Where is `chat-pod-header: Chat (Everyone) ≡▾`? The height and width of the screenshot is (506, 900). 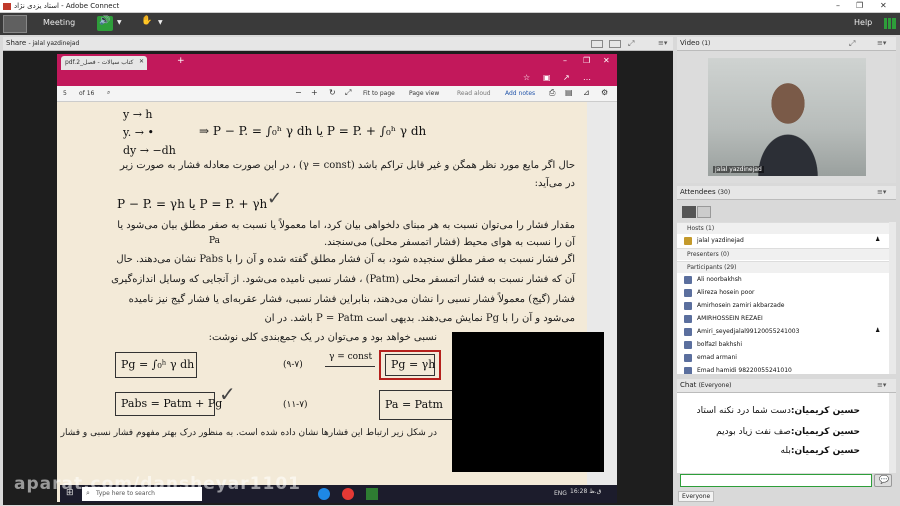
chat-pod-header: Chat (Everyone) ≡▾ is located at coordinates (786, 386).